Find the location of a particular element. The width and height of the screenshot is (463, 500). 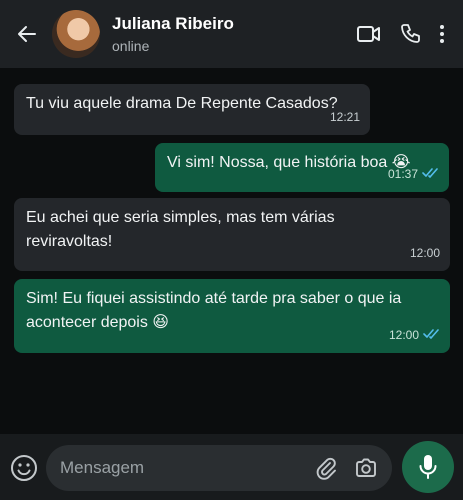

message-bubble-outgoing: Vi sim! Nossa, que história boa 😭 01:37 is located at coordinates (302, 167).